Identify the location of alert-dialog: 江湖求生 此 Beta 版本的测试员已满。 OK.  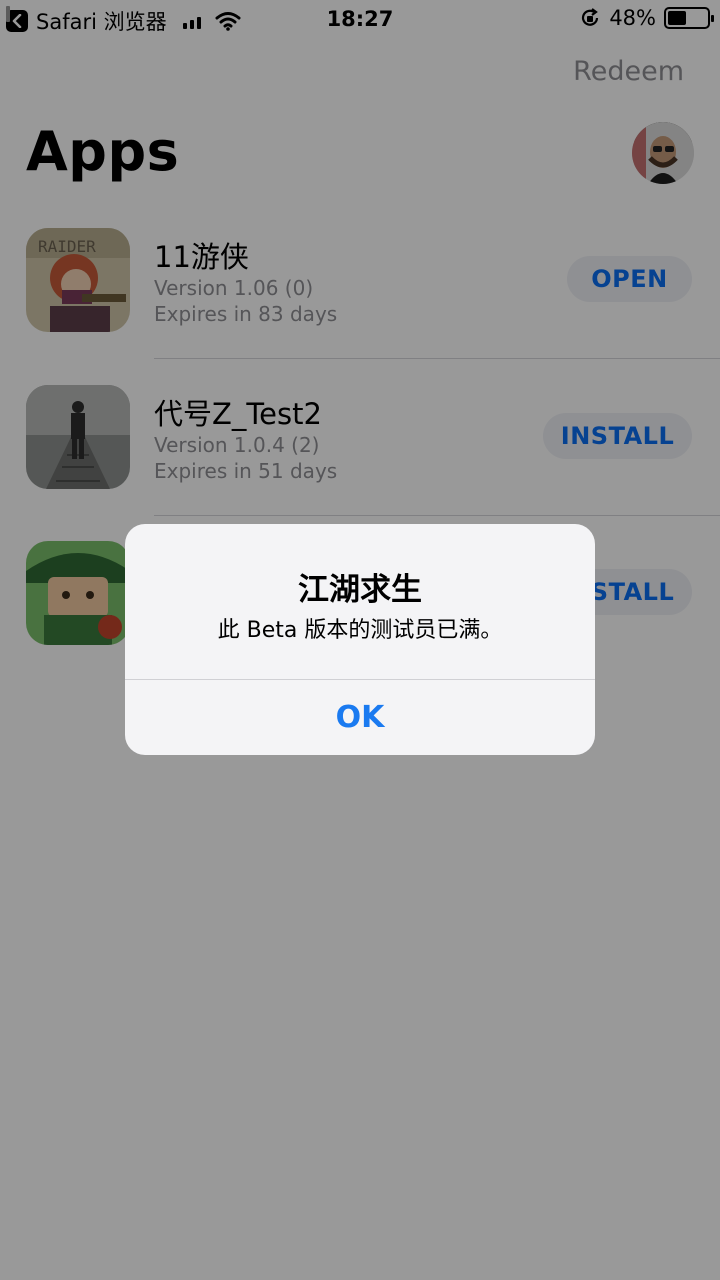
(360, 639).